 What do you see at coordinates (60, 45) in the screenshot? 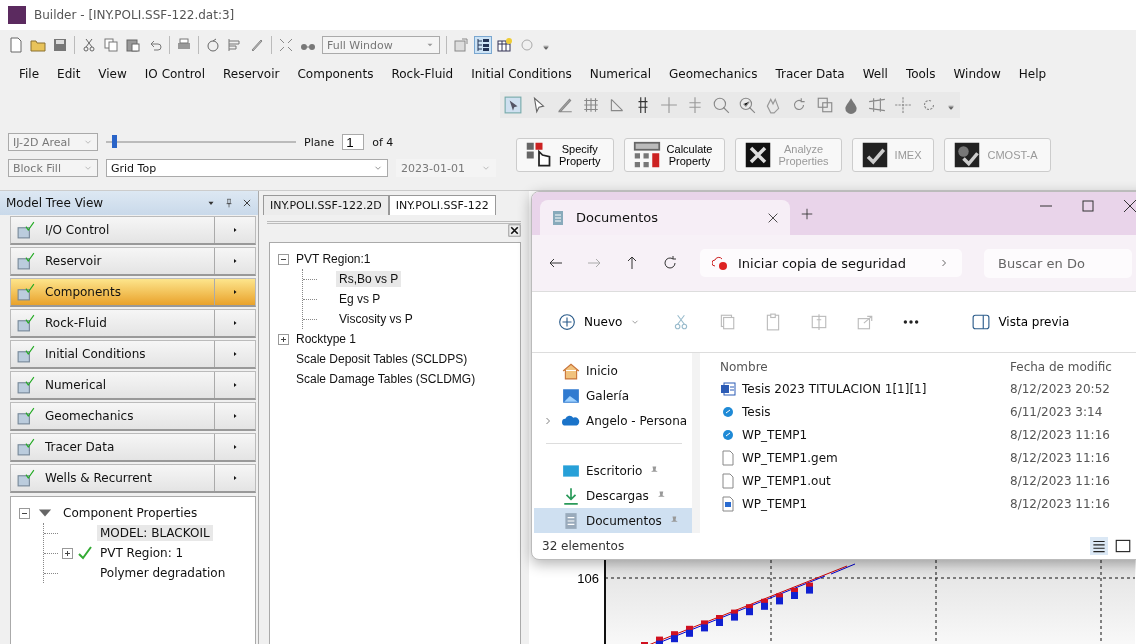
I see `save-icon` at bounding box center [60, 45].